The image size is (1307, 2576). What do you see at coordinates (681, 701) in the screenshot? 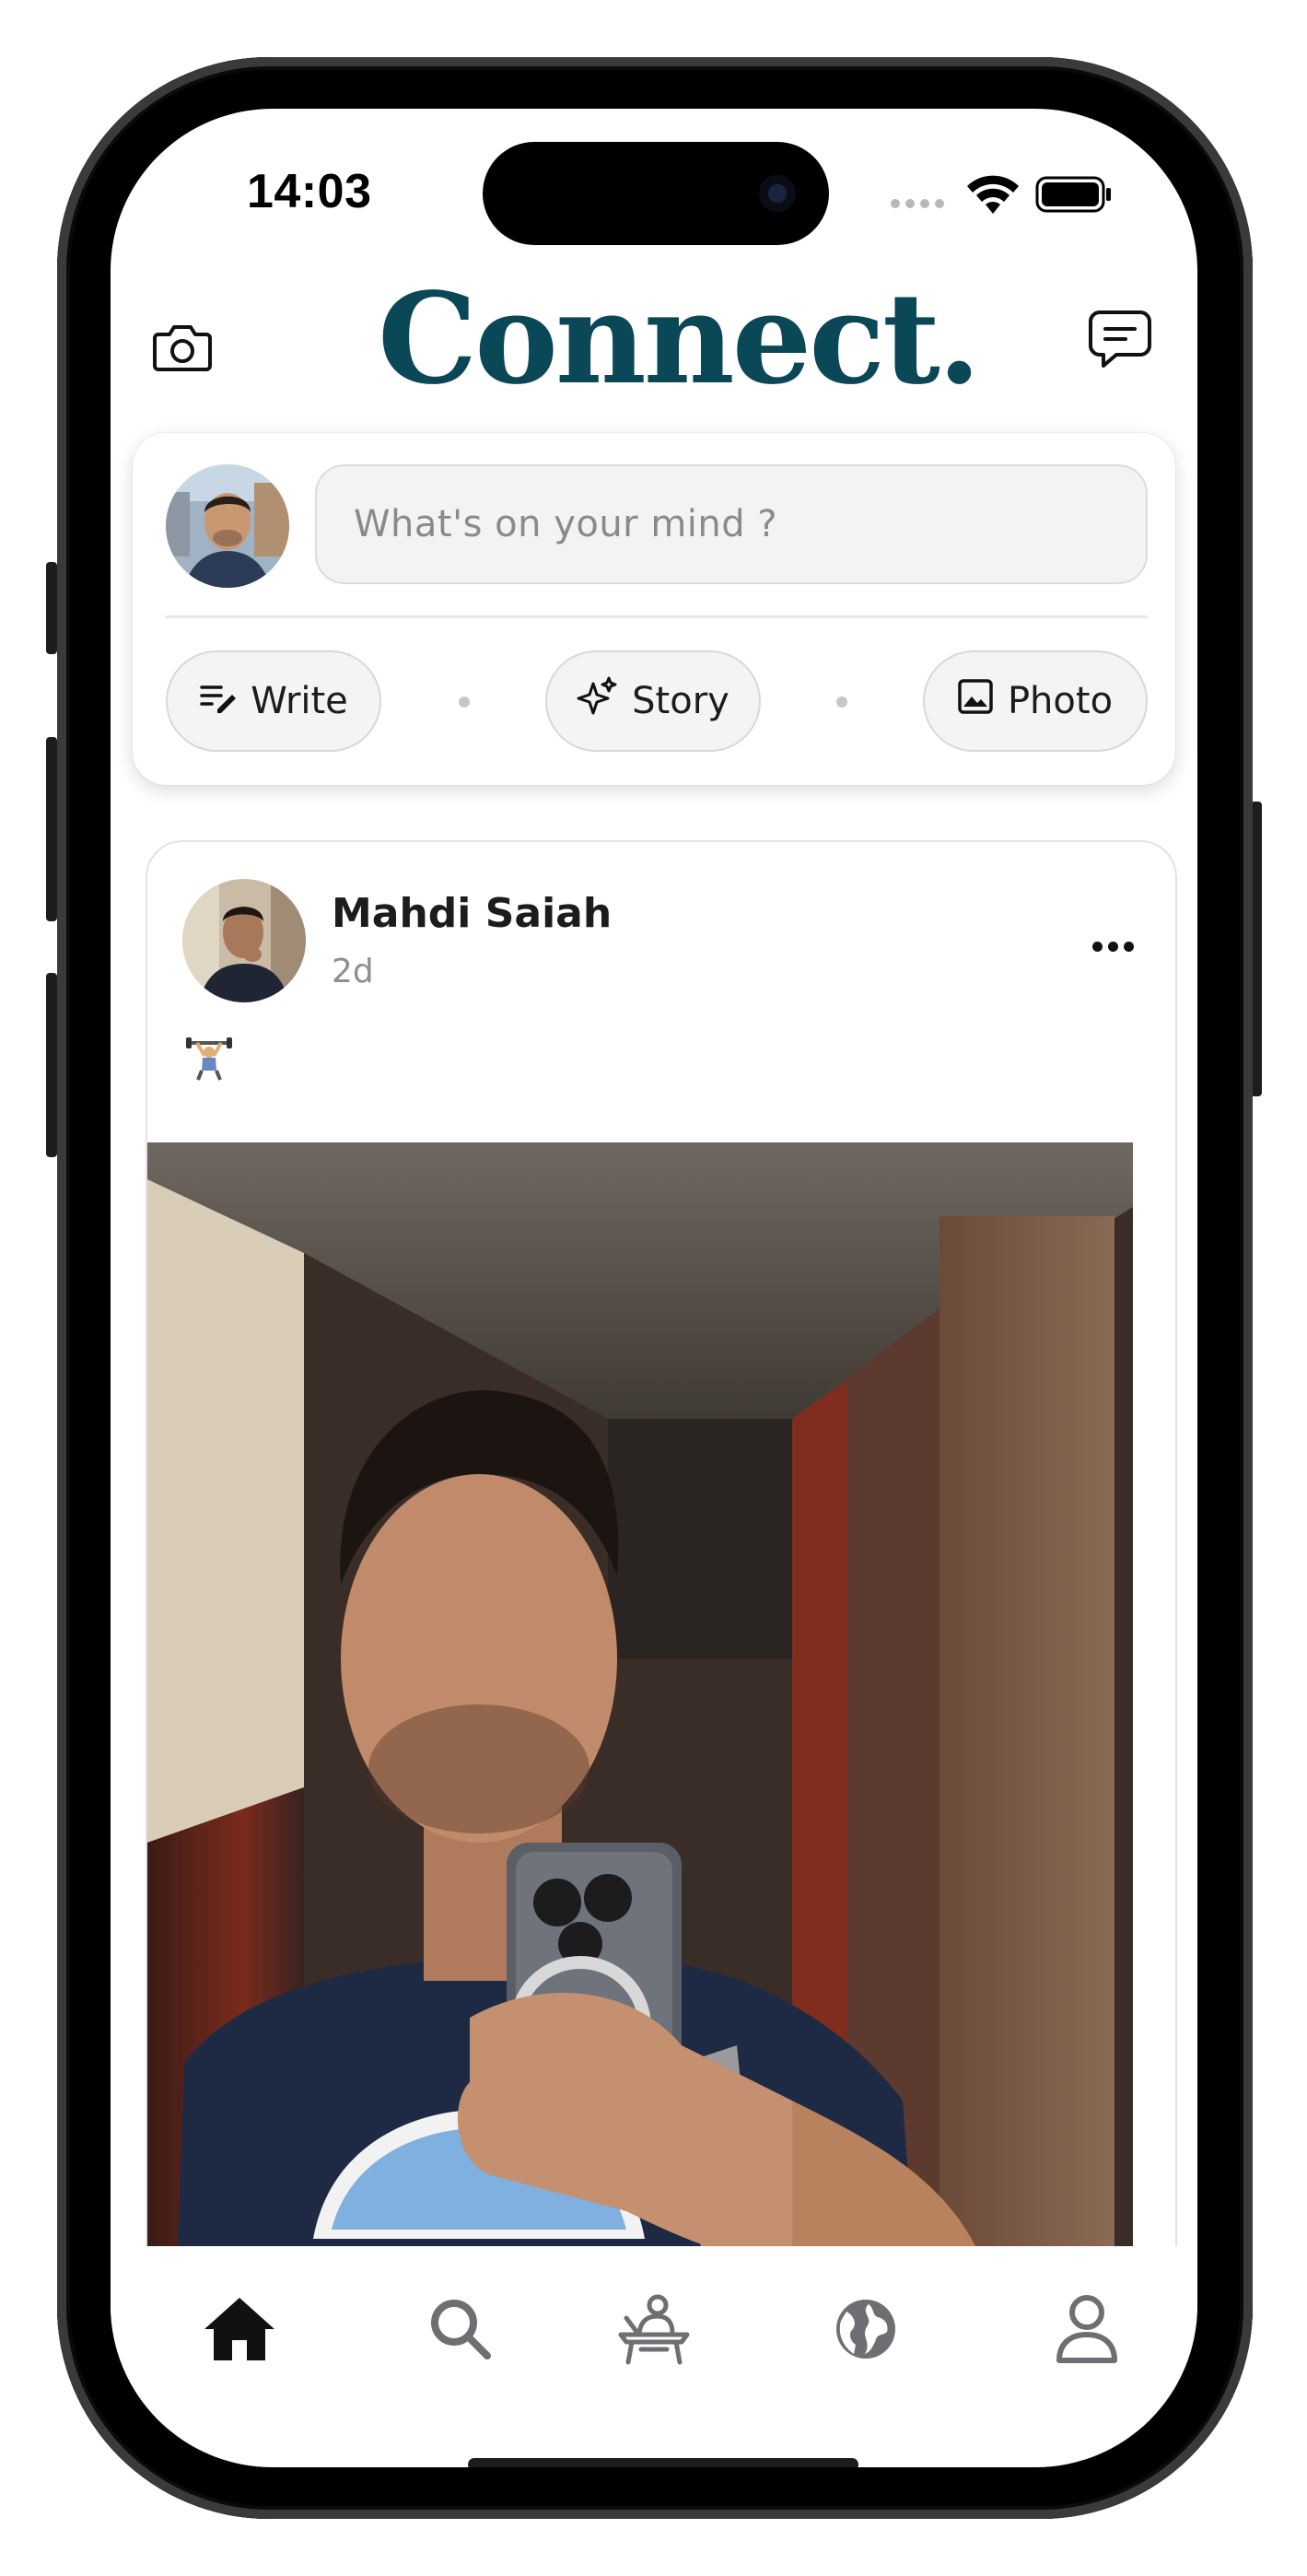
I see `story-label: Story` at bounding box center [681, 701].